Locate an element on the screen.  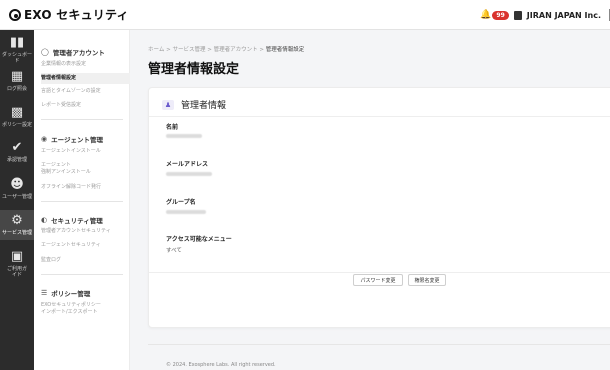
breadcrumb-service: サービス管理 is located at coordinates (188, 50).